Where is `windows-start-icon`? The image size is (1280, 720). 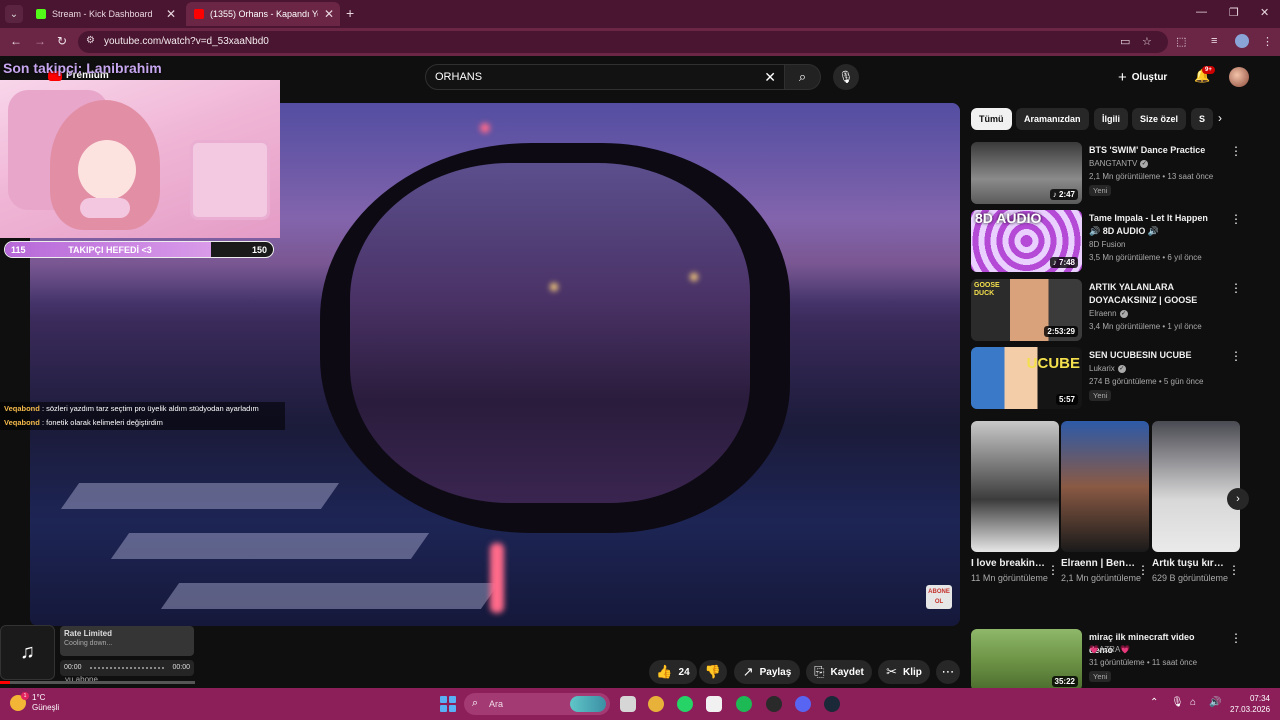
windows-start-icon is located at coordinates (448, 704).